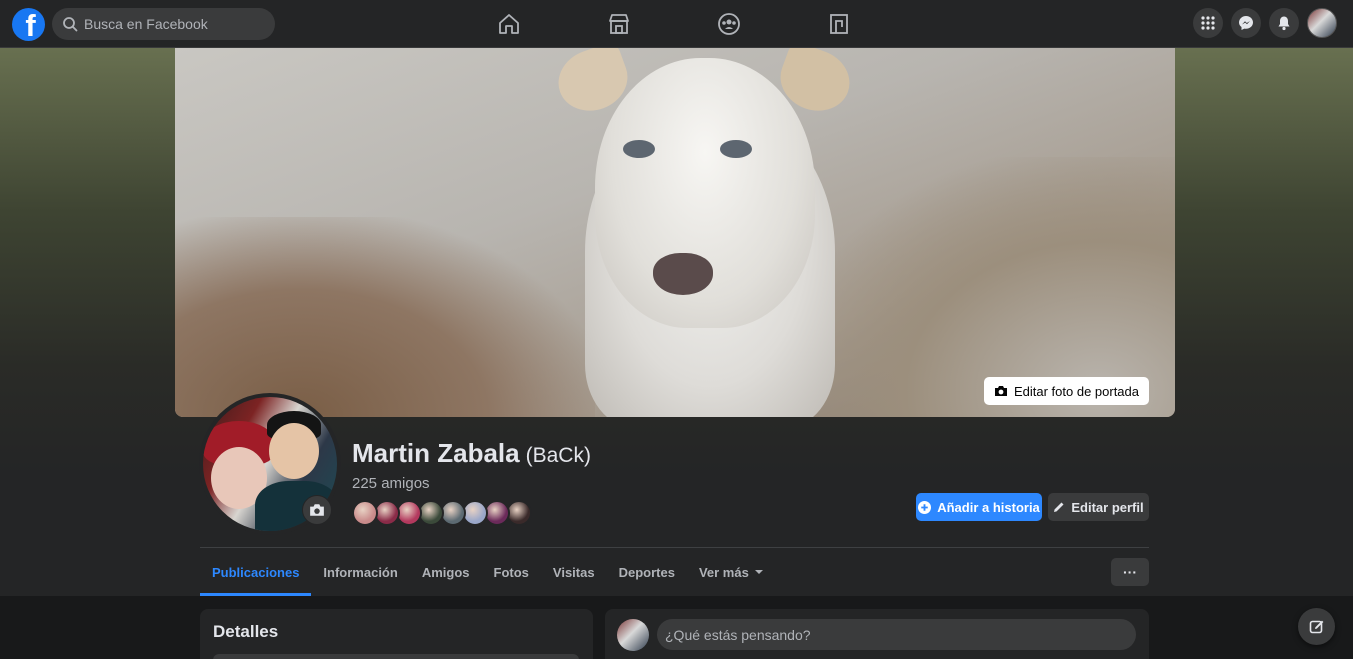  I want to click on compose-icon, so click(1316, 626).